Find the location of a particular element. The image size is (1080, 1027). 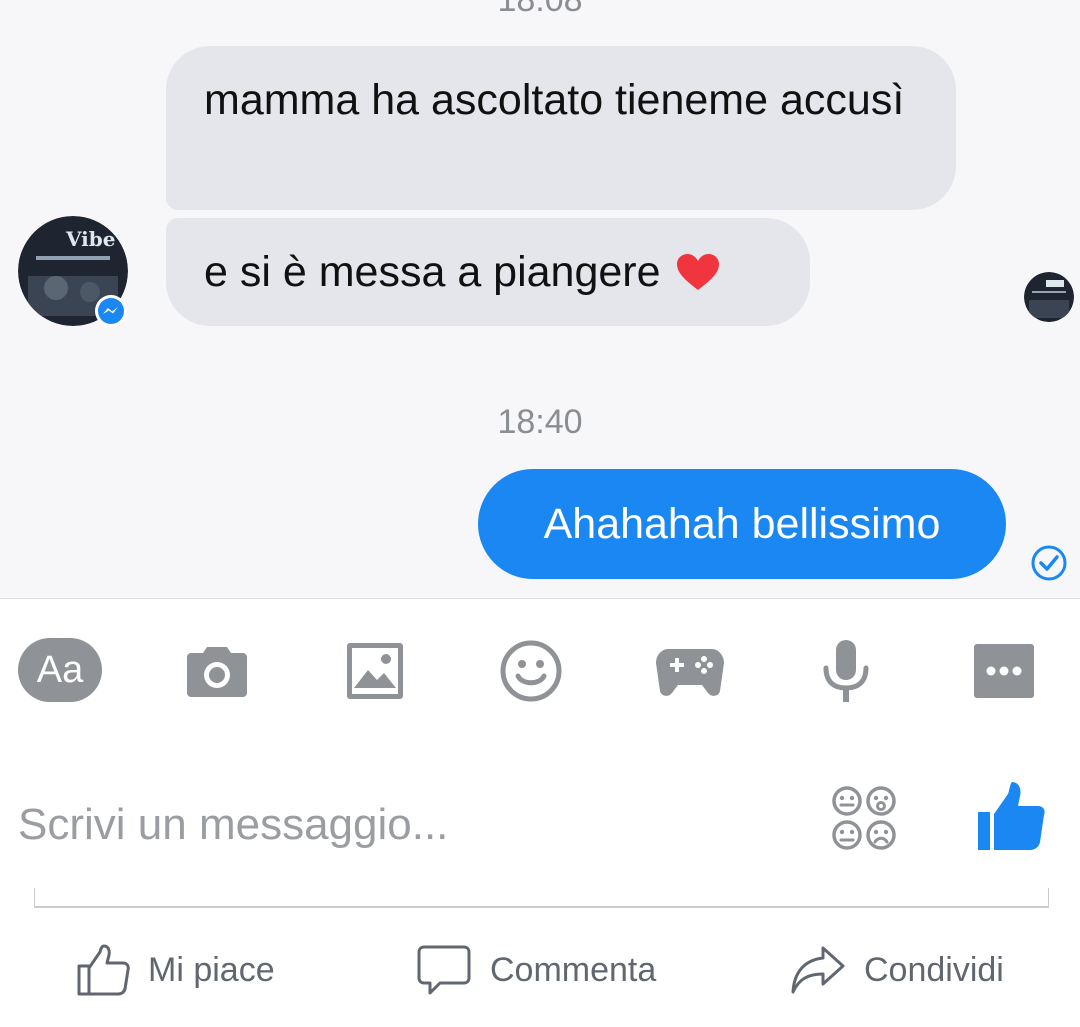

more-options-button is located at coordinates (1004, 671).